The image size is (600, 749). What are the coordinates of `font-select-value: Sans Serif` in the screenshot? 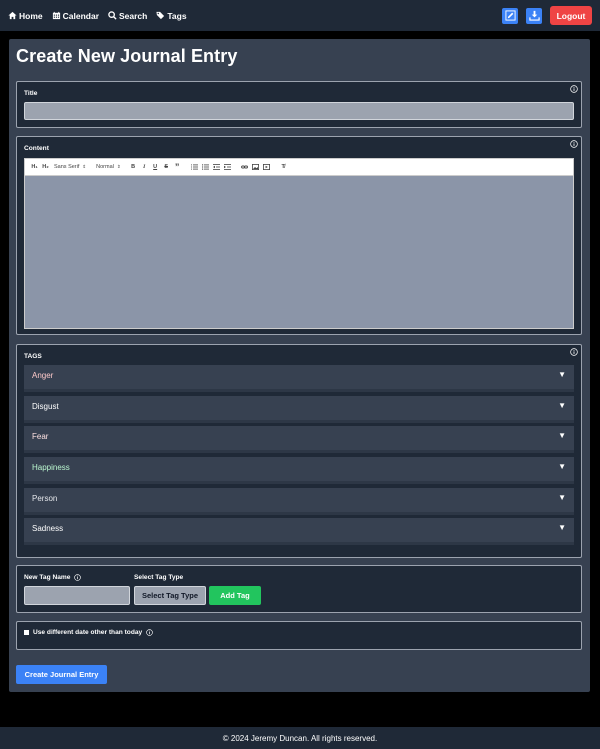 It's located at (67, 167).